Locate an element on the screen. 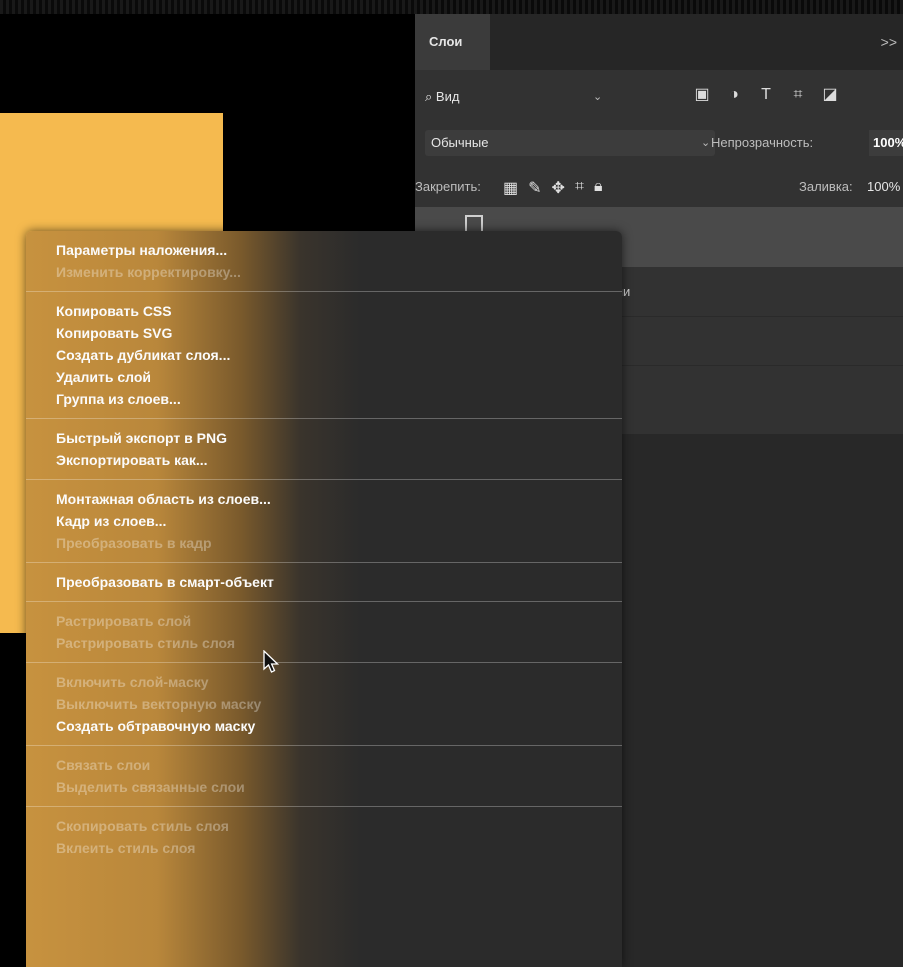  filter-row: ⌕ Вид ⌄ ▣ ◑ T ⌗ ◪ is located at coordinates (659, 98).